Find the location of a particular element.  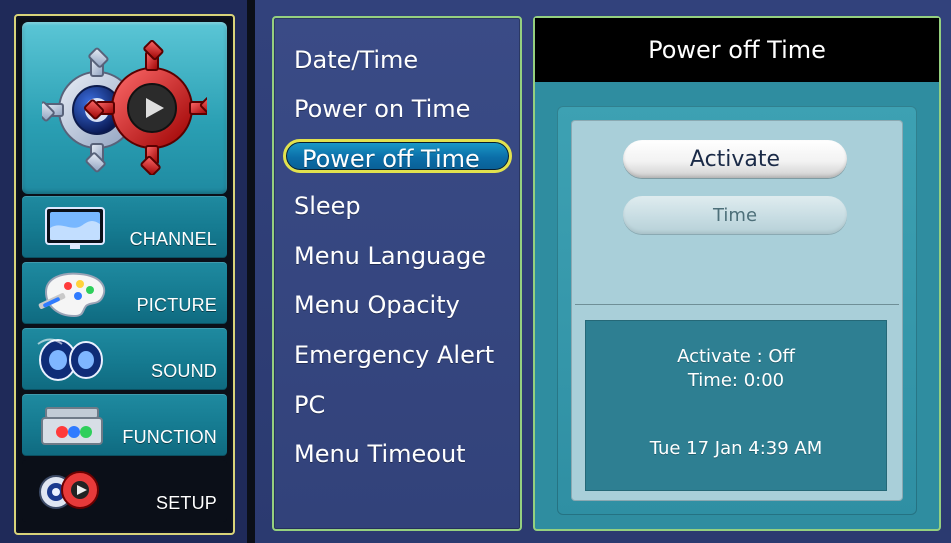

tv-icon is located at coordinates (72, 227).